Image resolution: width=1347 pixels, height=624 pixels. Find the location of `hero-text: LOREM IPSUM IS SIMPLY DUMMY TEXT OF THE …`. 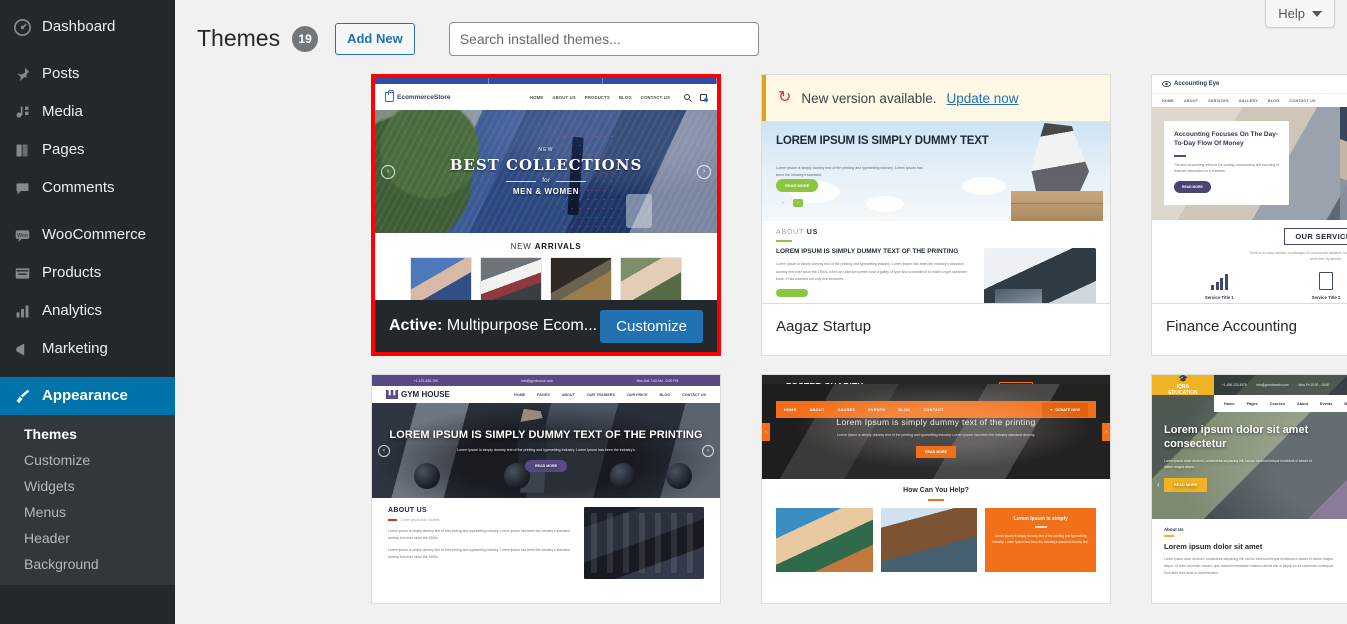

hero-text: LOREM IPSUM IS SIMPLY DUMMY TEXT OF THE … is located at coordinates (546, 450).